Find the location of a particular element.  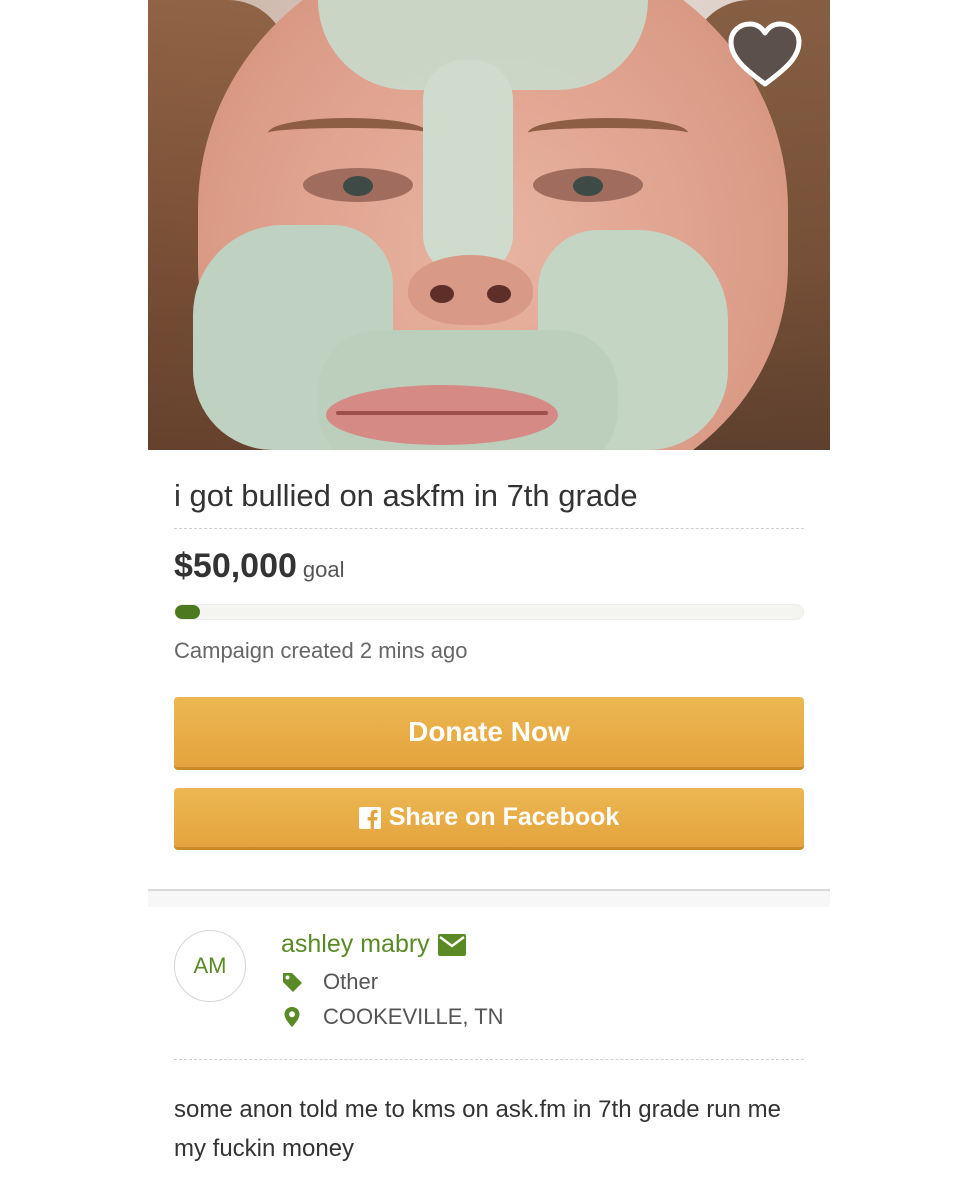

campaign-title: i got bullied on askfm in 7th grade is located at coordinates (406, 495).